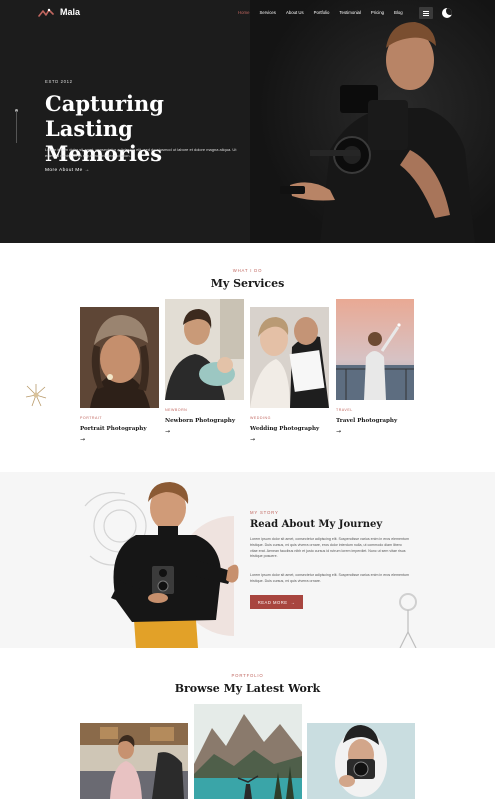  I want to click on newborn-photo, so click(204, 349).